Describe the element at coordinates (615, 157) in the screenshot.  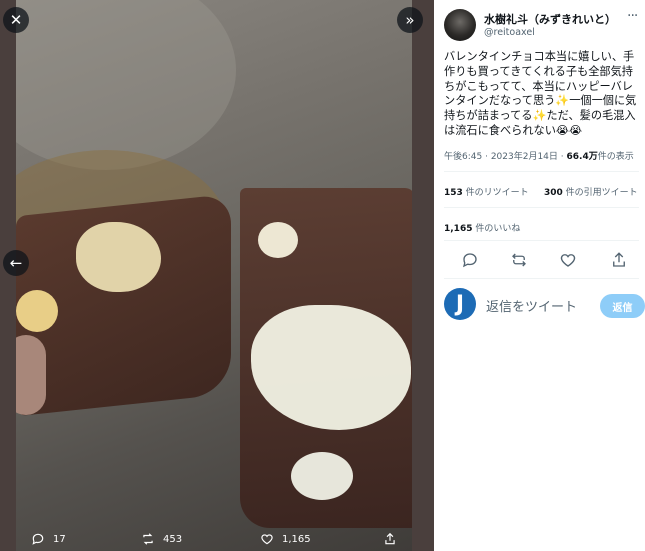
I see `views-label: 件の表示` at that location.